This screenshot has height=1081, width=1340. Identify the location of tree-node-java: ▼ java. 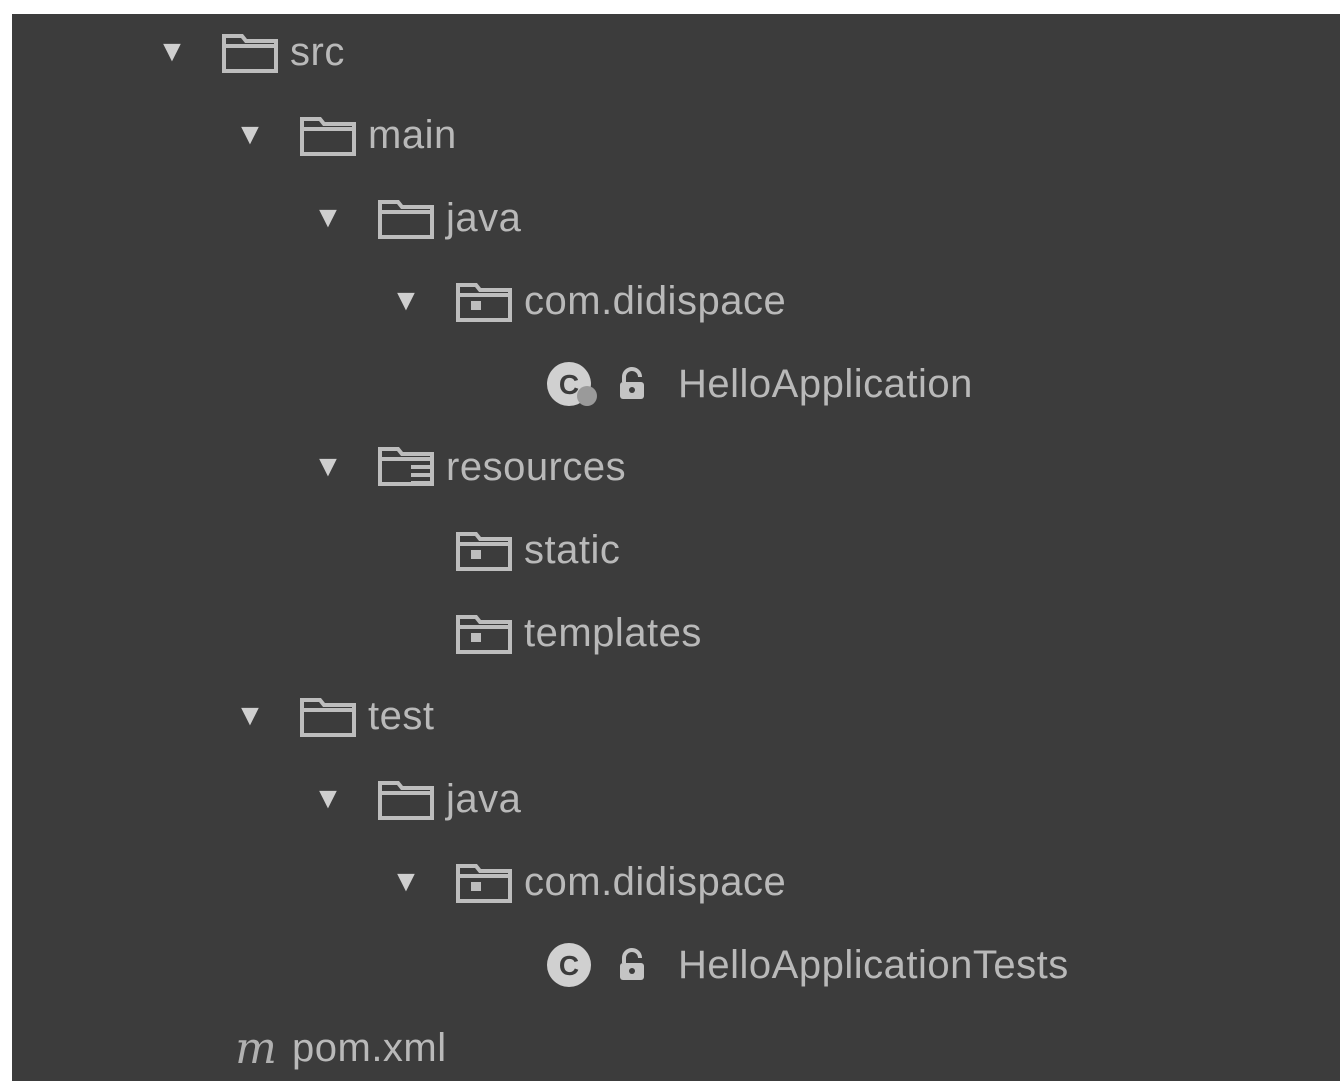
(412, 218).